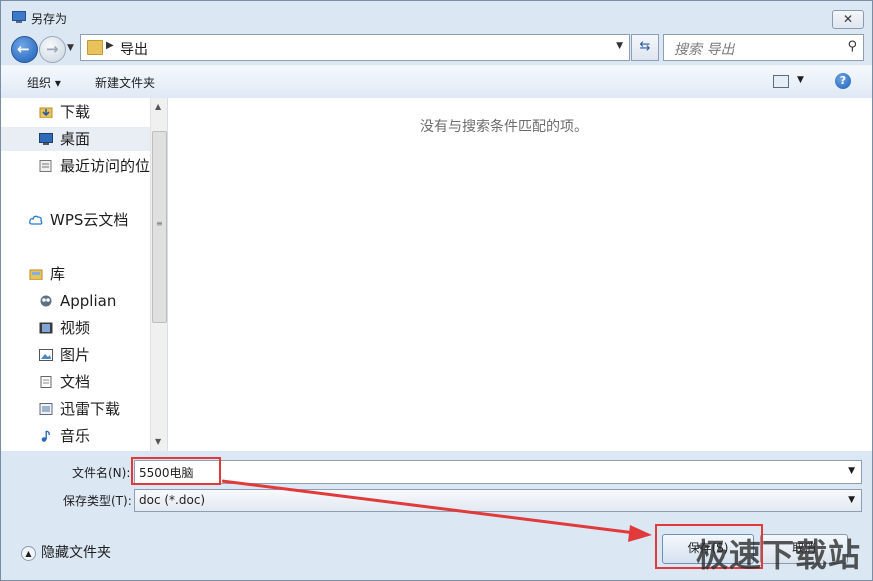 This screenshot has width=873, height=581. I want to click on refresh-button: ⇆, so click(645, 47).